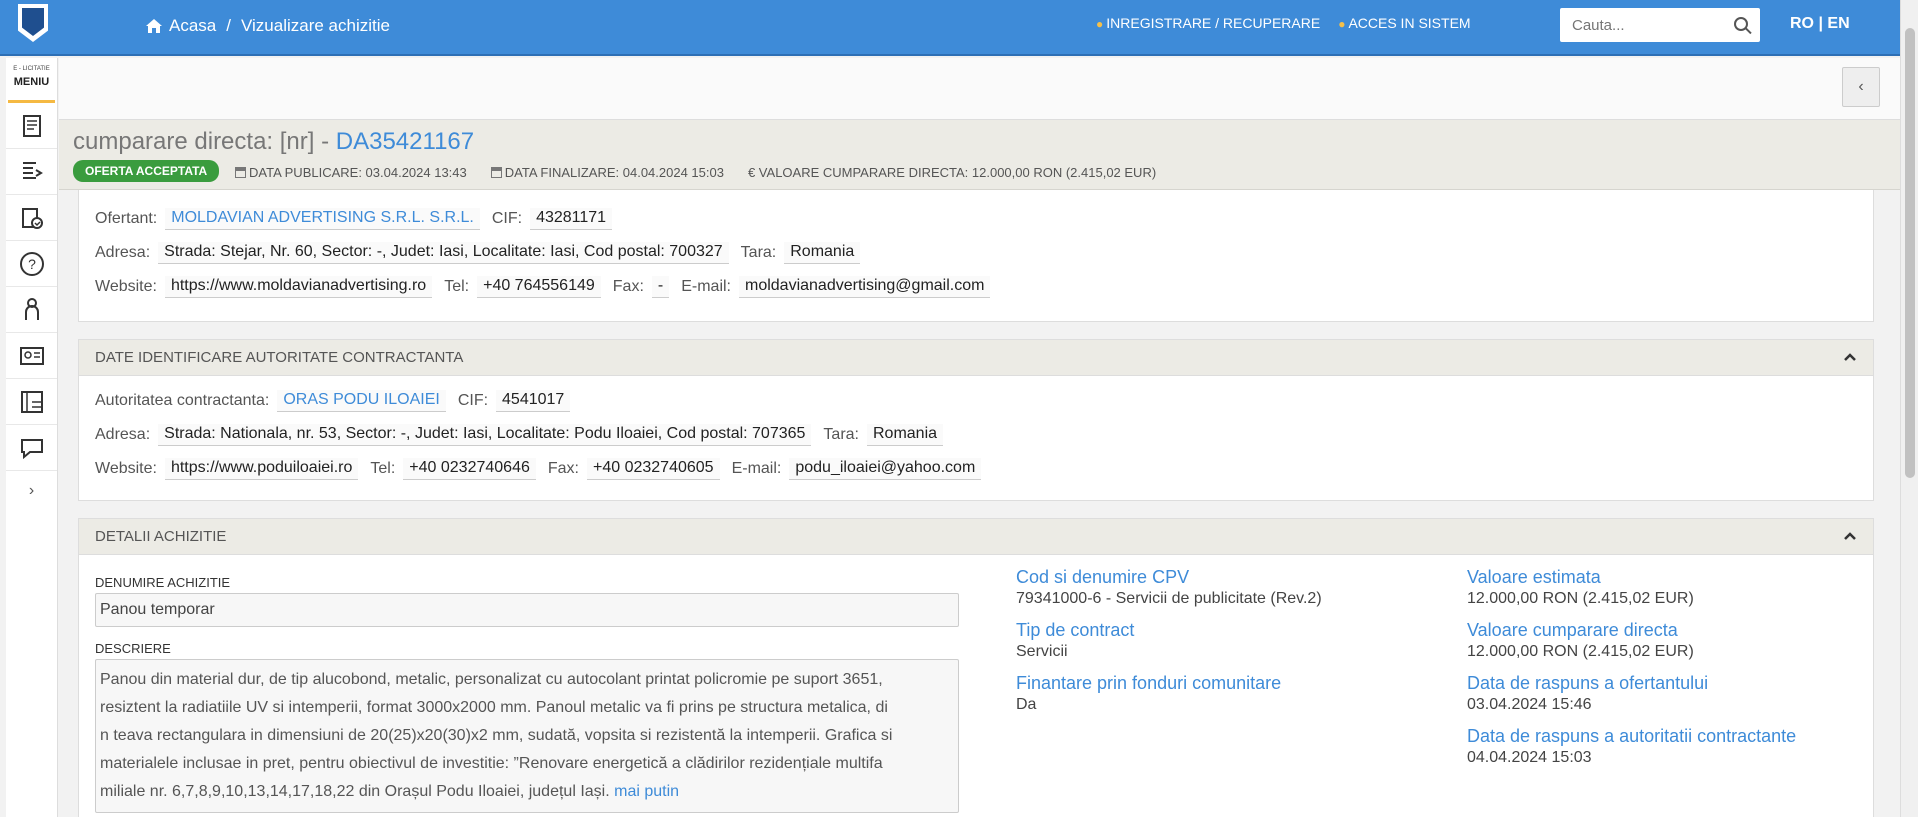  Describe the element at coordinates (905, 435) in the screenshot. I see `authority-country: Romania` at that location.